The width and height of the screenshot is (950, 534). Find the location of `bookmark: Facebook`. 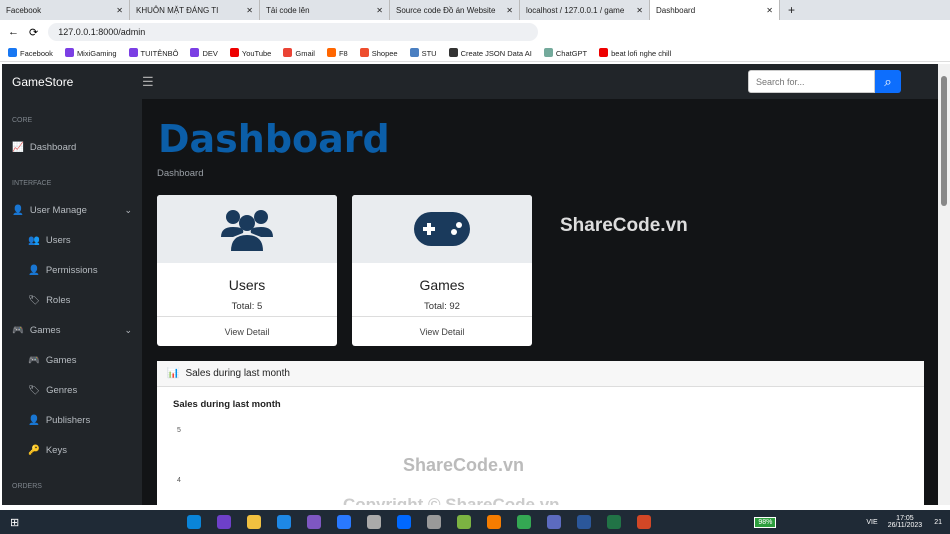

bookmark: Facebook is located at coordinates (30, 52).